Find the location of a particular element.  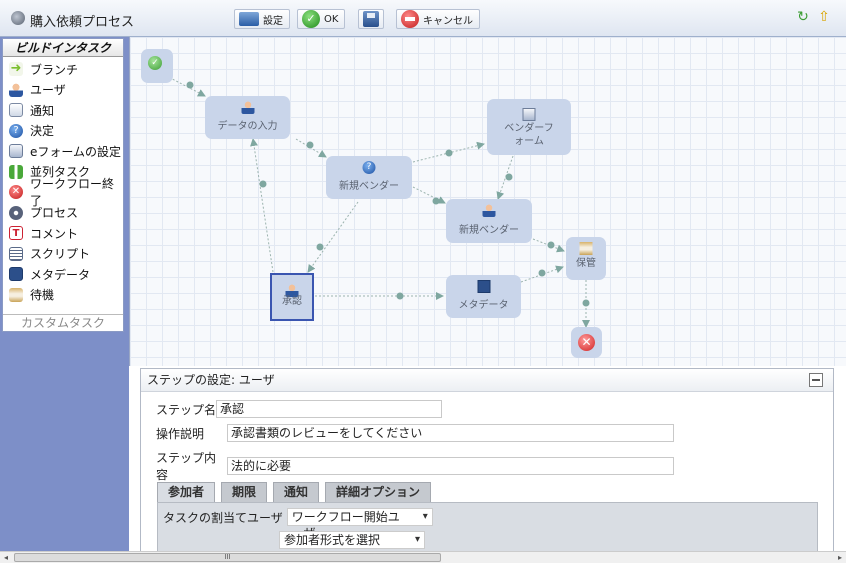

assign-user-label: タスクの割当てユーザ is located at coordinates (223, 517).